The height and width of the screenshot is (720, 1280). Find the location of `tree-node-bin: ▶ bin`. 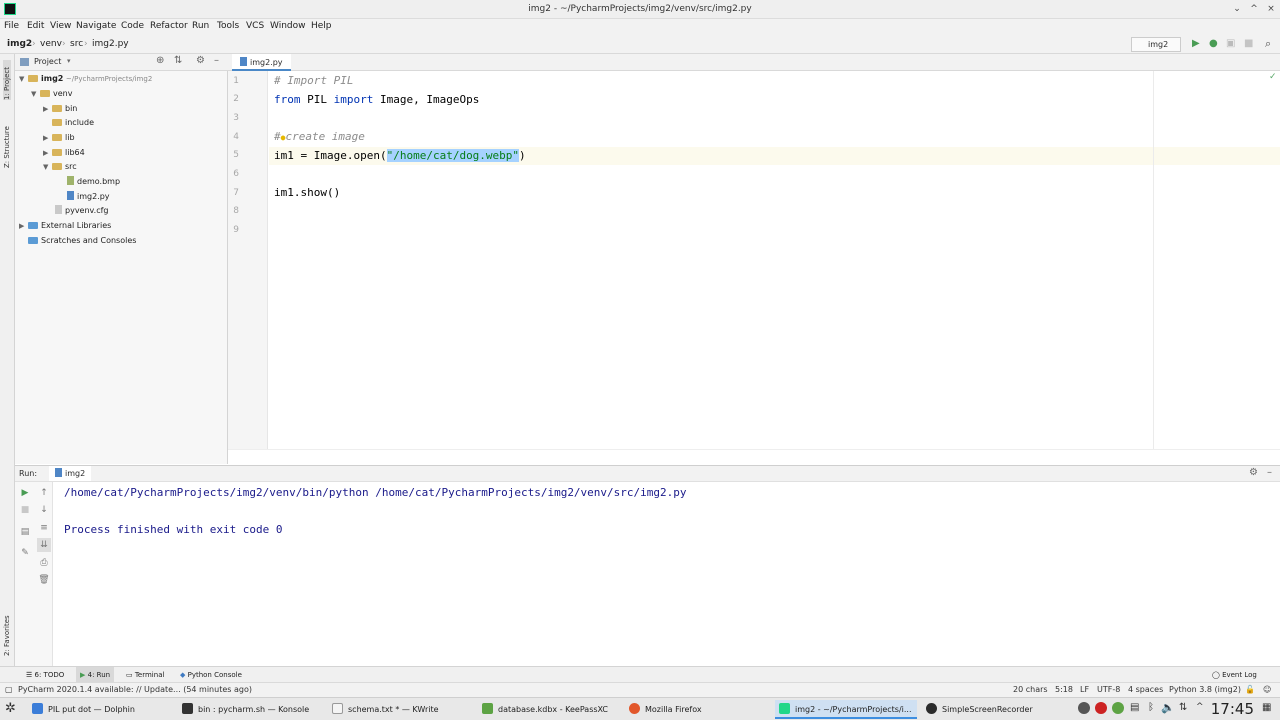

tree-node-bin: ▶ bin is located at coordinates (60, 109).